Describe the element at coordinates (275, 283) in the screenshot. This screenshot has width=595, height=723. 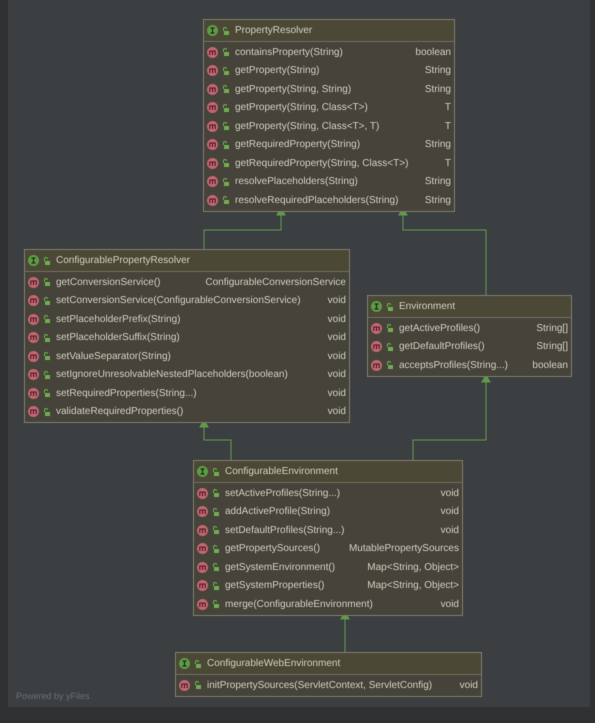
I see `return-type: ConfigurableConversionService` at that location.